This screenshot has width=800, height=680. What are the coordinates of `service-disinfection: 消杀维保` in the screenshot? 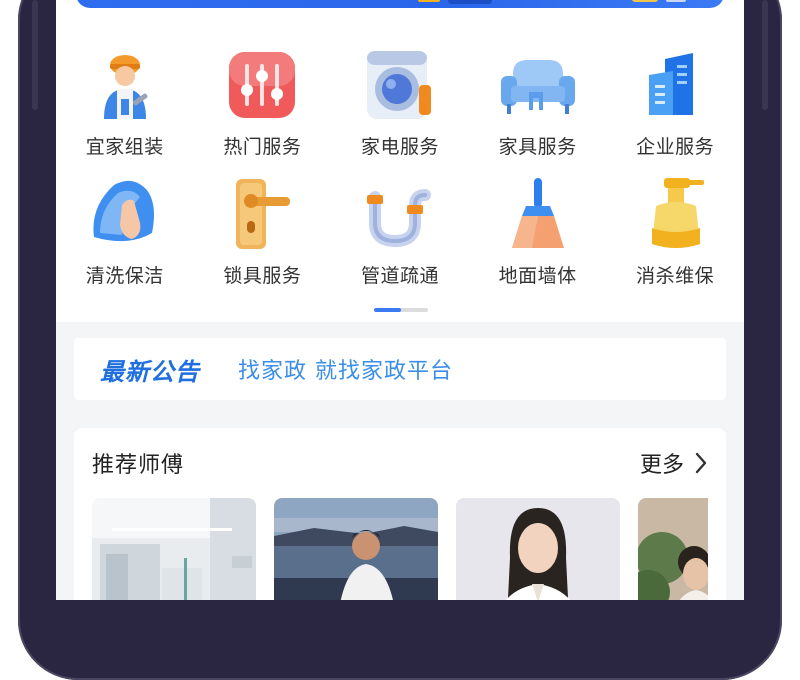 It's located at (675, 232).